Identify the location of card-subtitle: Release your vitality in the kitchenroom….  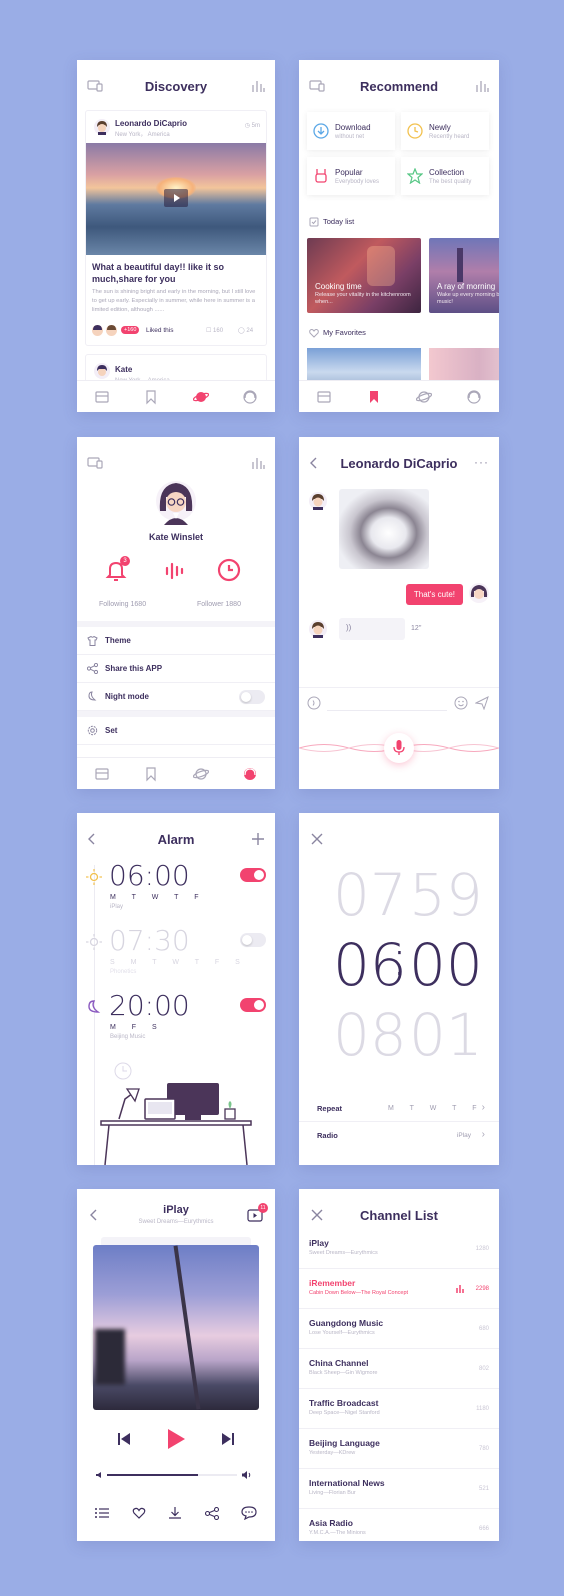
(363, 298).